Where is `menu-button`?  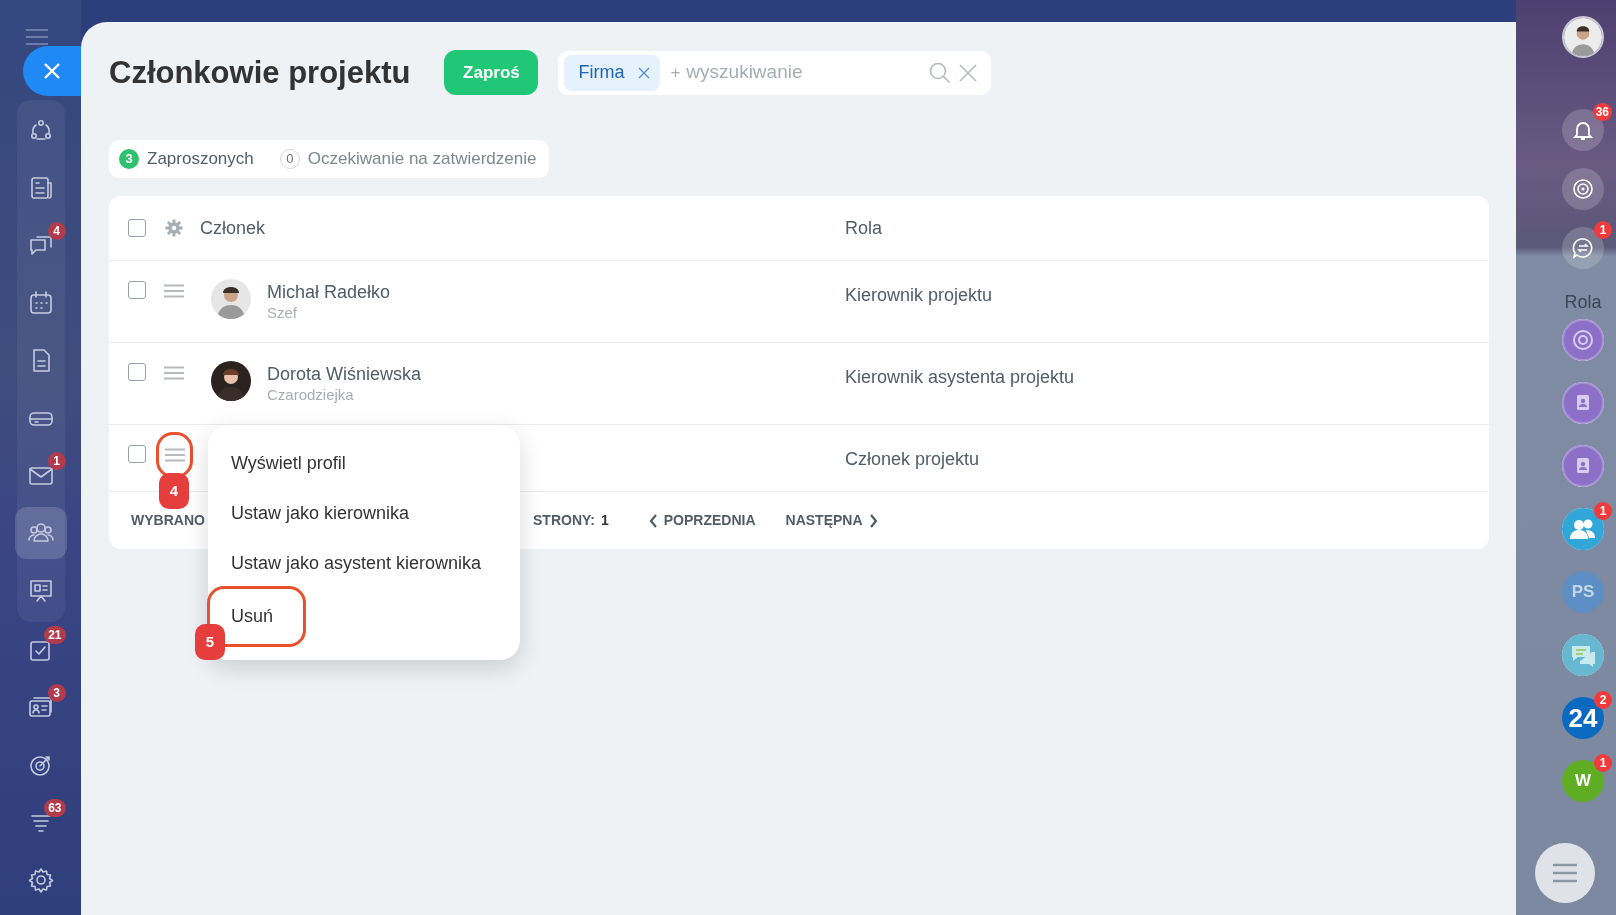
menu-button is located at coordinates (1565, 873).